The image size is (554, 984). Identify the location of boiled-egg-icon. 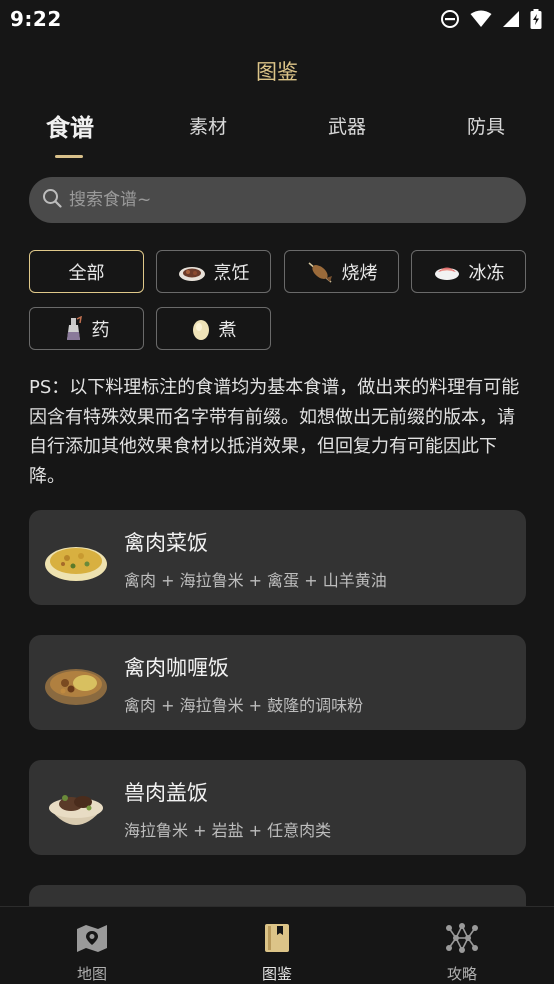
(201, 329).